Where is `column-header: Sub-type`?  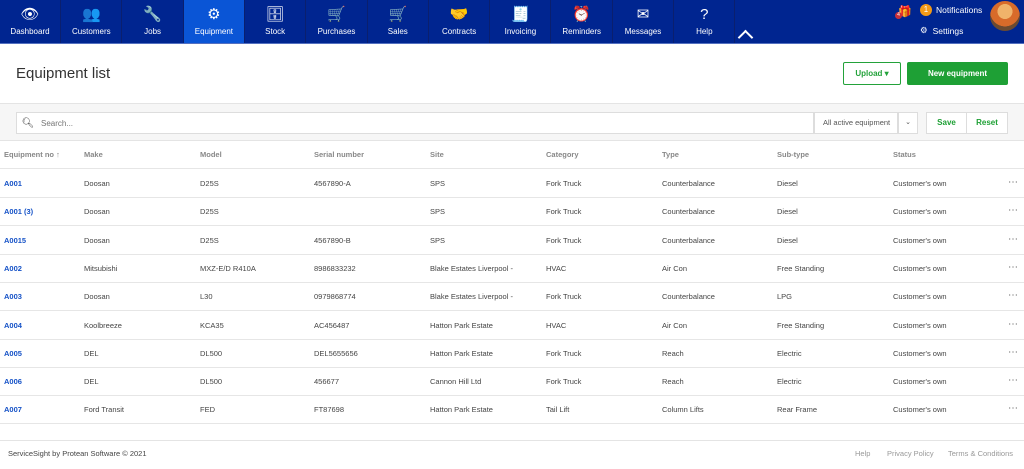
column-header: Sub-type is located at coordinates (793, 155).